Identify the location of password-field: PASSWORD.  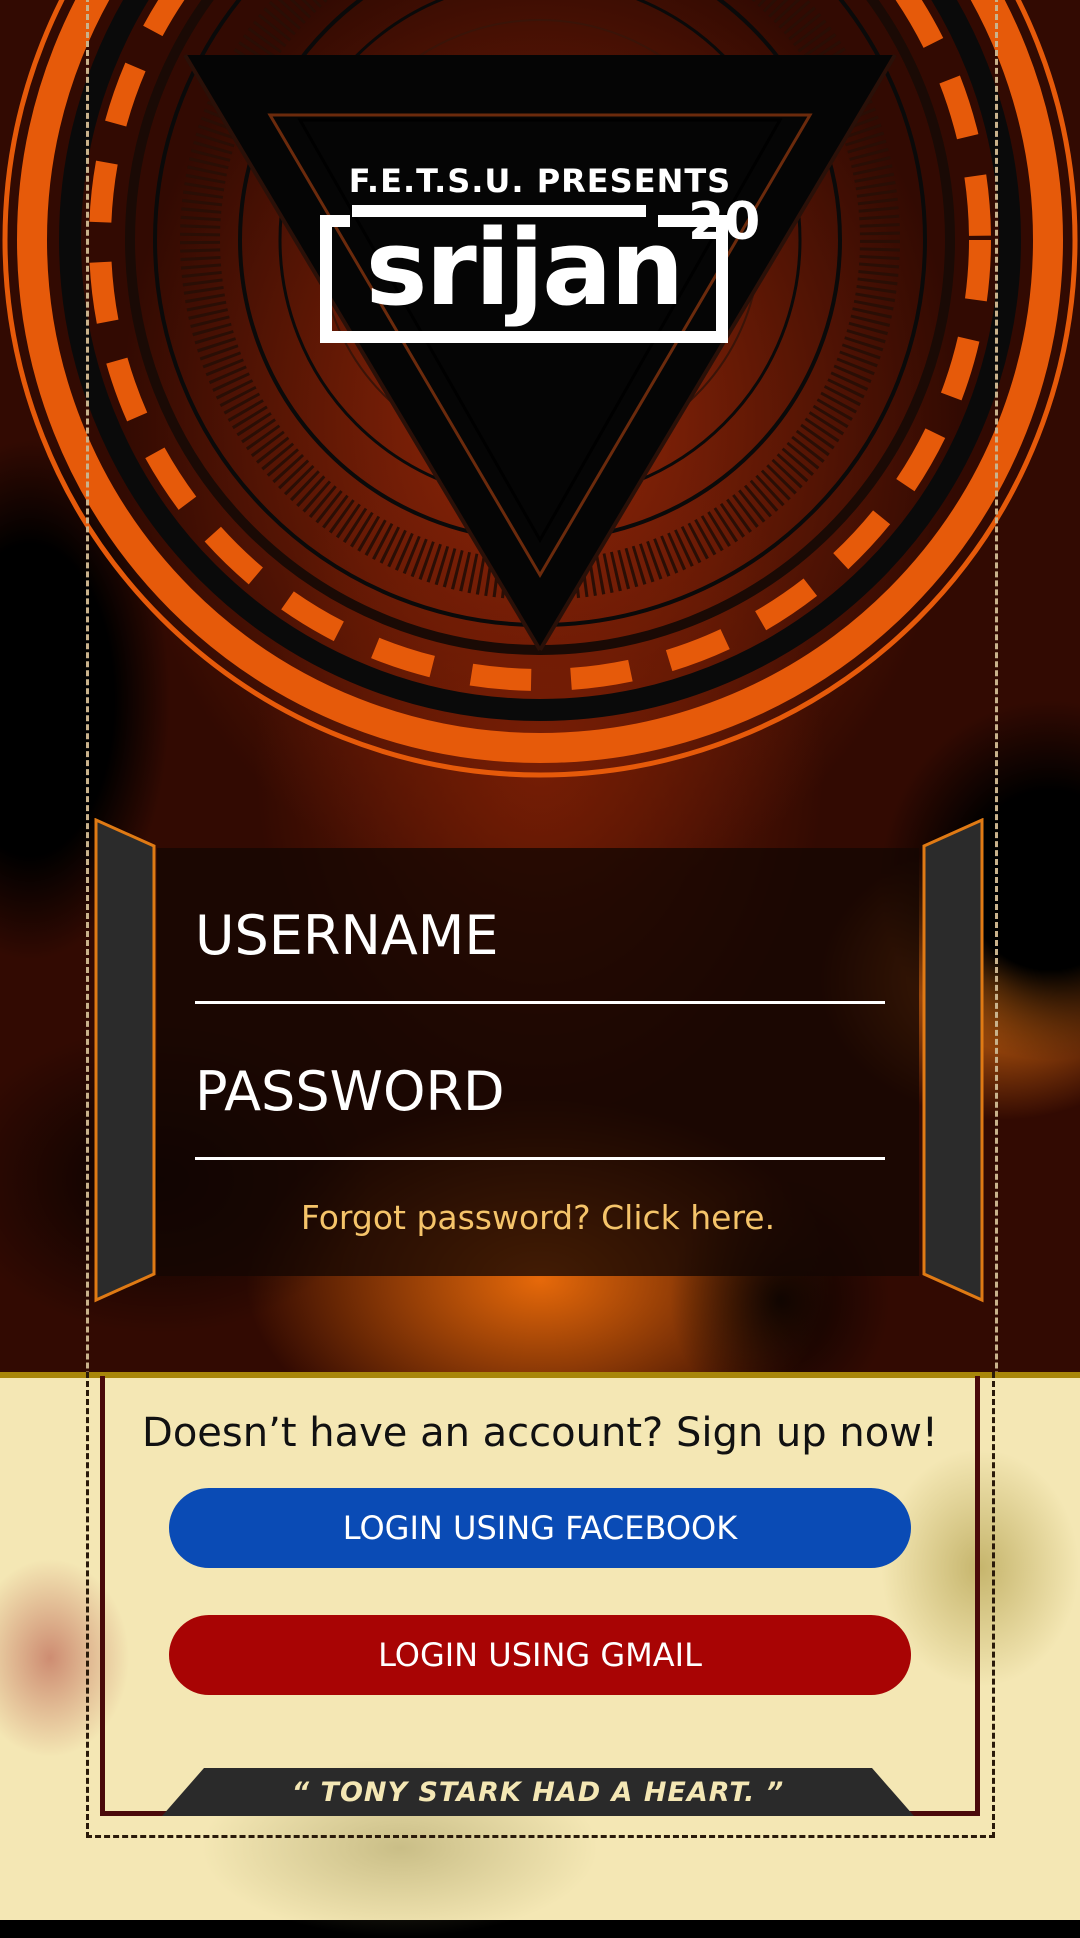
(540, 1082).